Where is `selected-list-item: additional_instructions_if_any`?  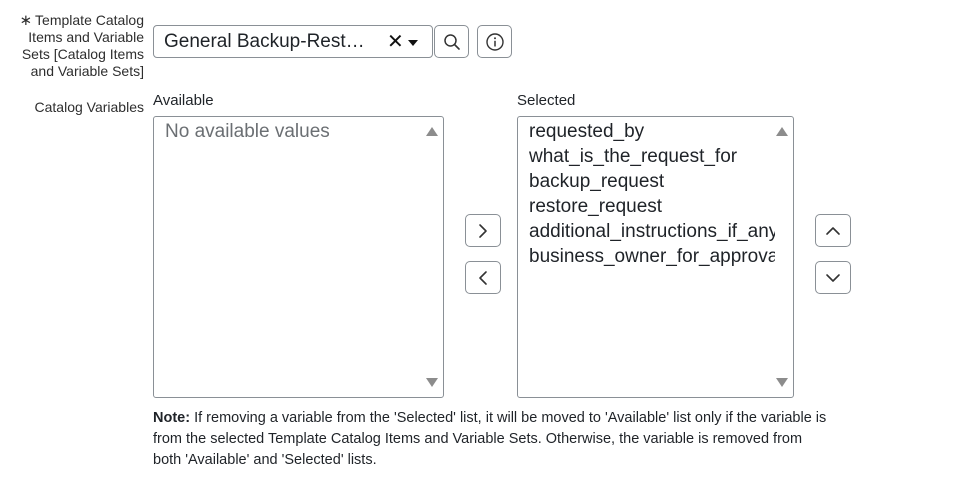 selected-list-item: additional_instructions_if_any is located at coordinates (652, 231).